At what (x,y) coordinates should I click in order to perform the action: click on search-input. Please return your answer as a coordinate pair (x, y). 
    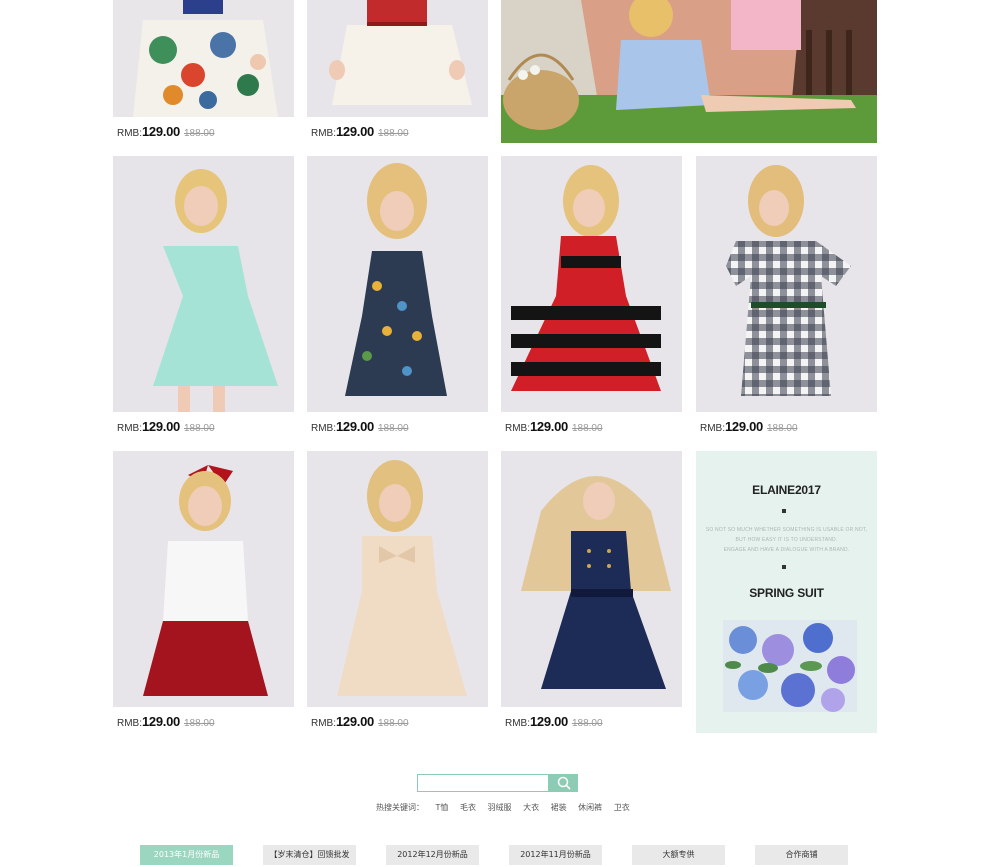
    Looking at the image, I should click on (483, 783).